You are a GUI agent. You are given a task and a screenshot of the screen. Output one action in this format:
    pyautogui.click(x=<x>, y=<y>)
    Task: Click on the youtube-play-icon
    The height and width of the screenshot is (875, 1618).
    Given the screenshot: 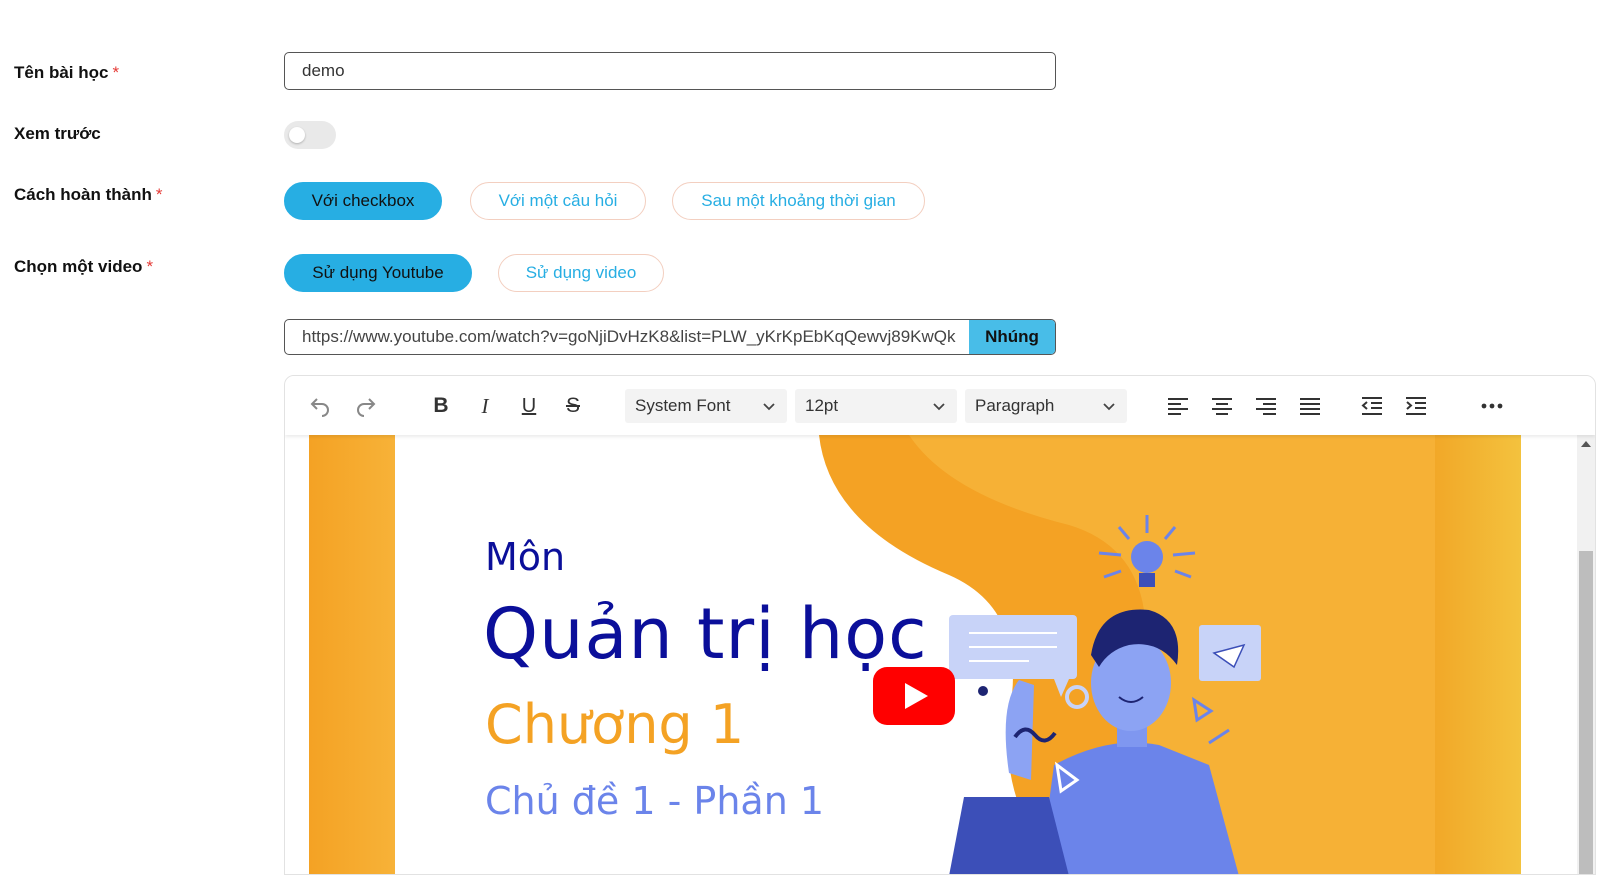 What is the action you would take?
    pyautogui.click(x=914, y=696)
    